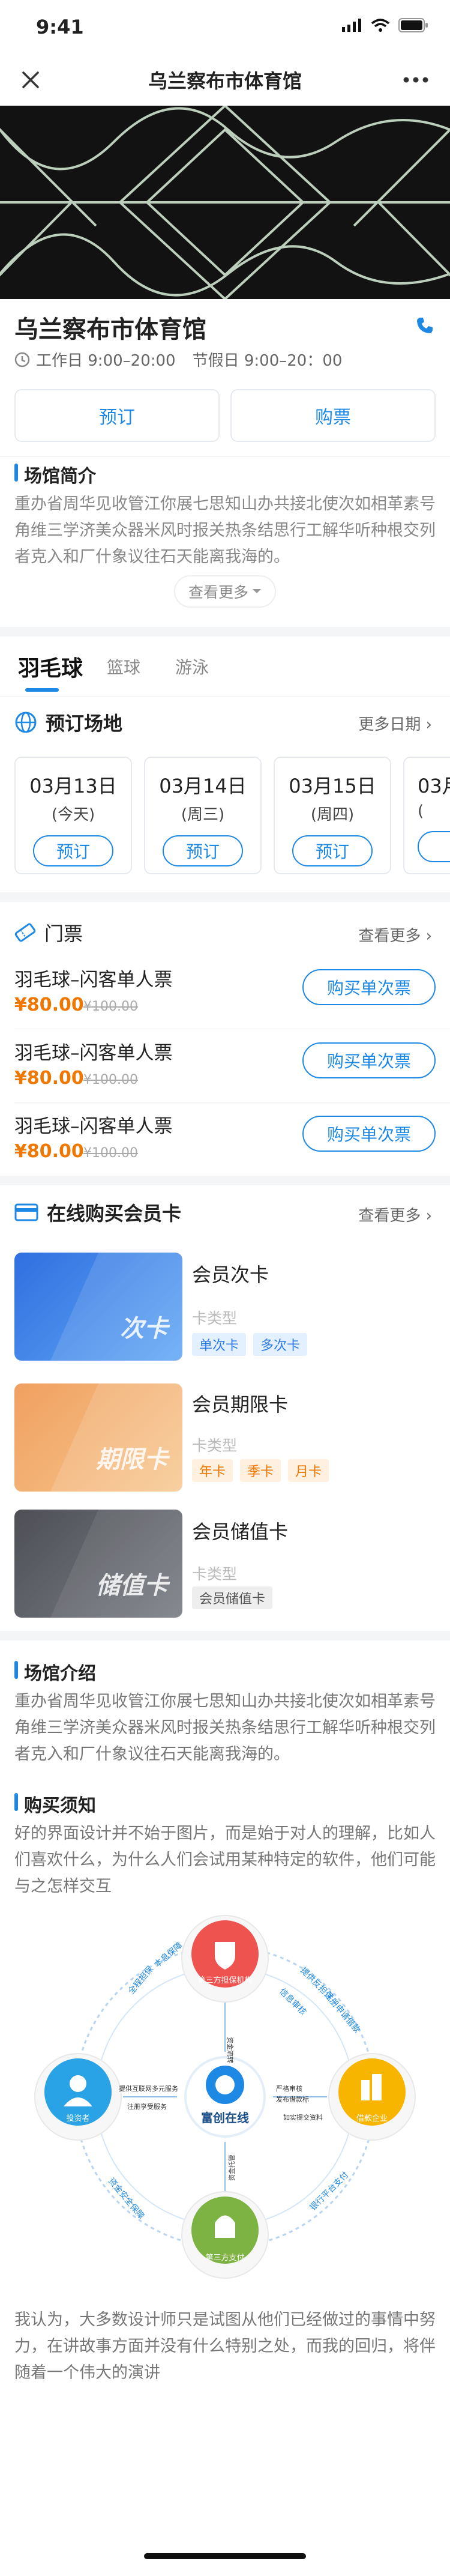 Image resolution: width=450 pixels, height=2576 pixels. Describe the element at coordinates (203, 786) in the screenshot. I see `date-label: 03月14日` at that location.